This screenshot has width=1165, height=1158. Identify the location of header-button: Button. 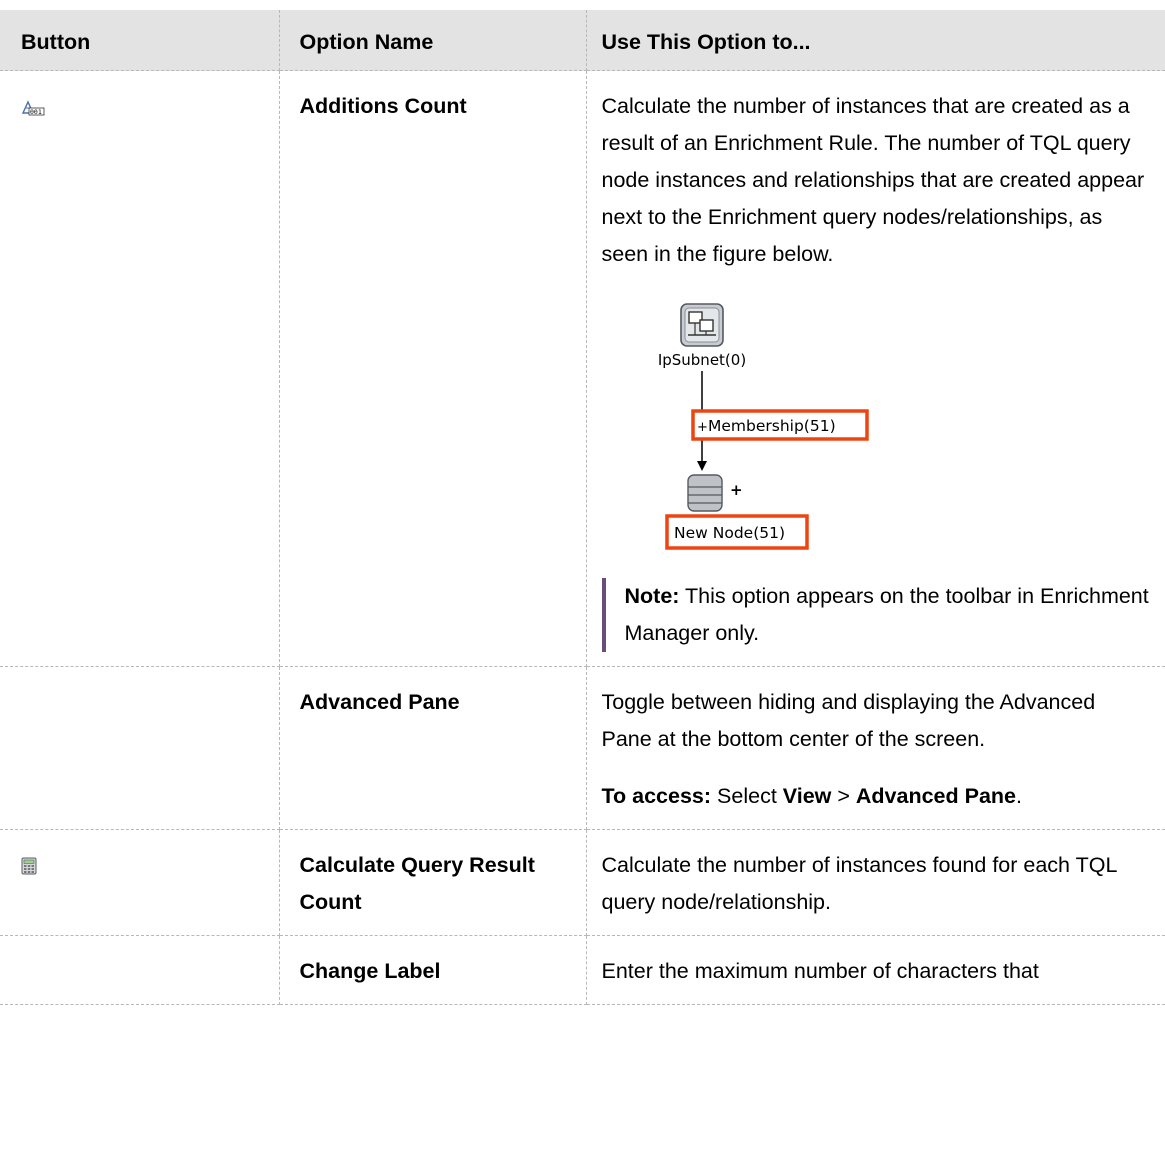
(140, 40).